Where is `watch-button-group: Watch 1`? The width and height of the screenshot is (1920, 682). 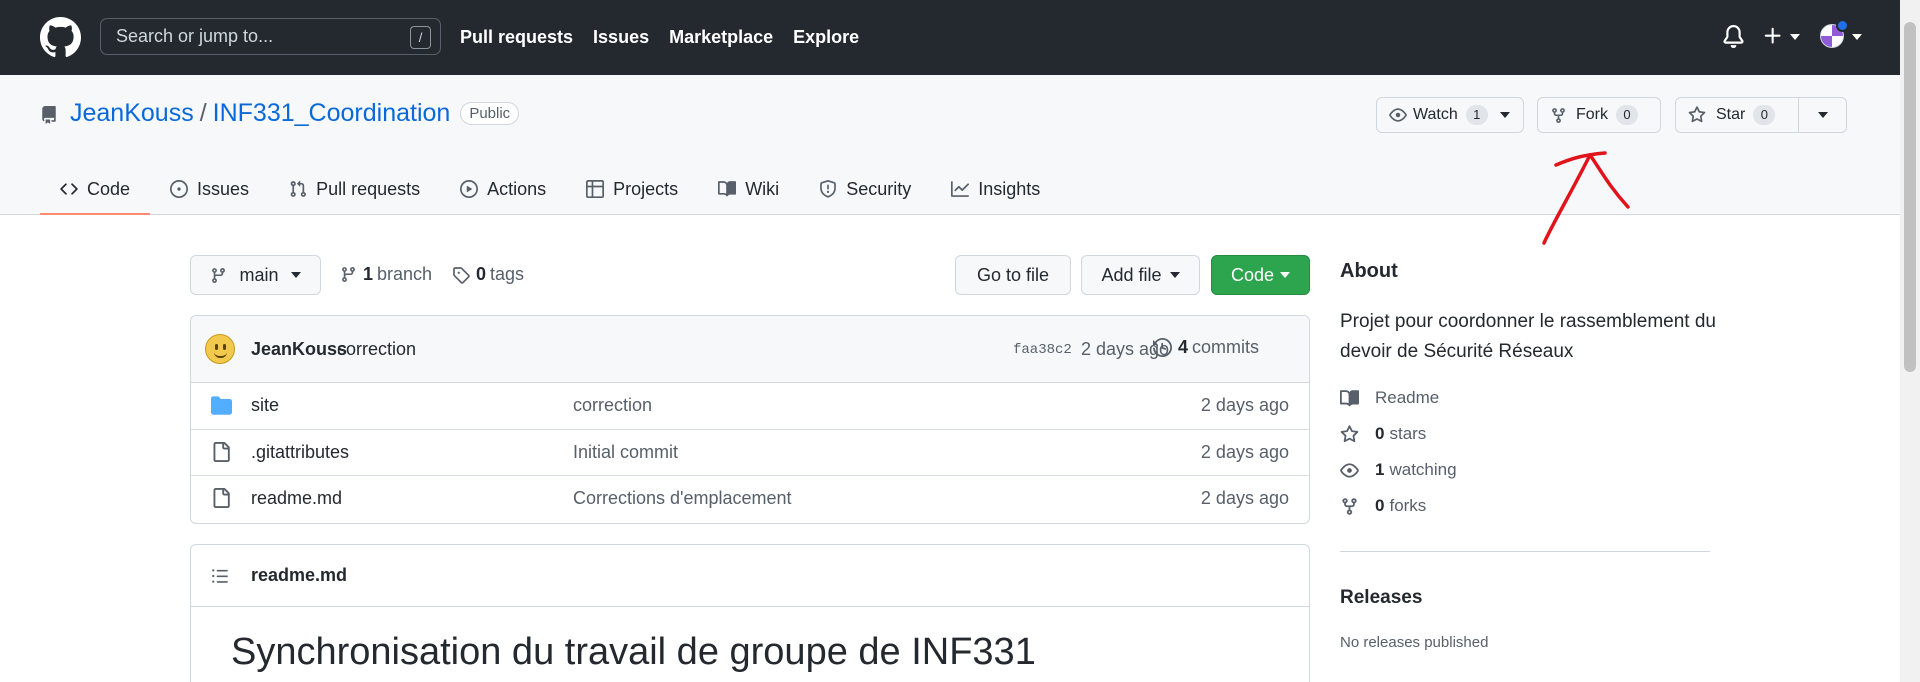
watch-button-group: Watch 1 is located at coordinates (1450, 115).